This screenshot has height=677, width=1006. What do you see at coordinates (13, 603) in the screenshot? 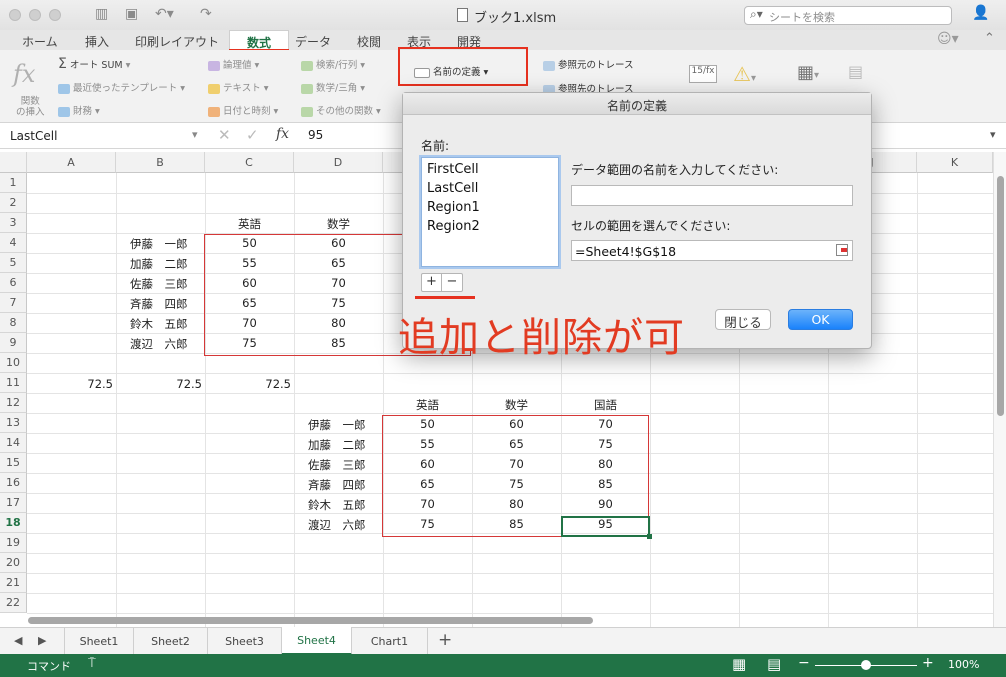
I see `row-header-22: 22` at bounding box center [13, 603].